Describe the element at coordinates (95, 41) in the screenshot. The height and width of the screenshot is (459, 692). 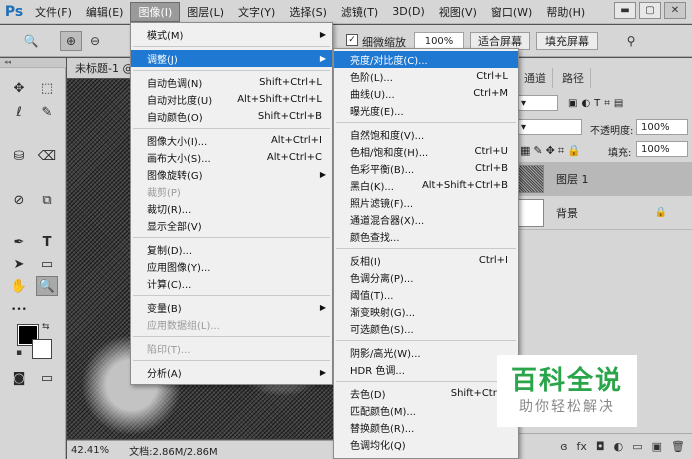
I see `zoom-out-icon: ⊖` at that location.